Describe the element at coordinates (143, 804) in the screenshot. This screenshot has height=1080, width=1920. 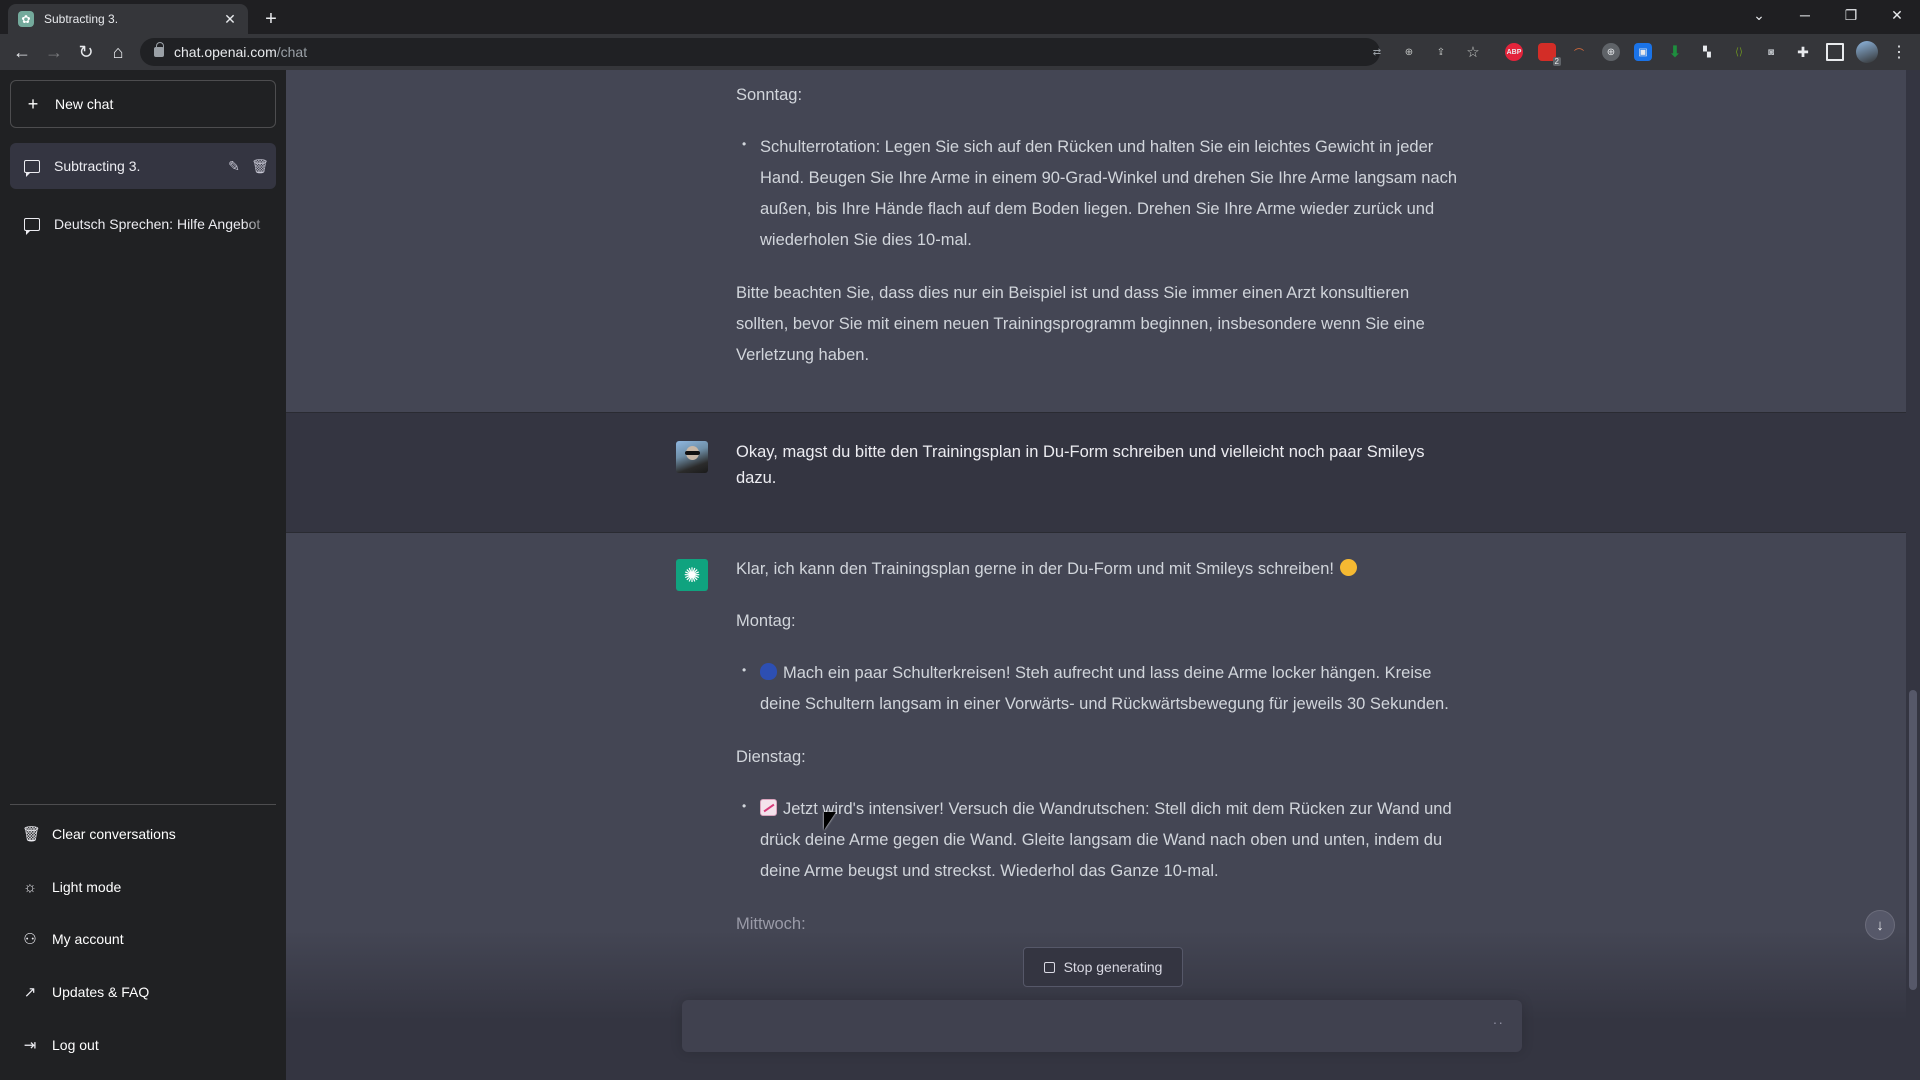
I see `sidebar-divider` at that location.